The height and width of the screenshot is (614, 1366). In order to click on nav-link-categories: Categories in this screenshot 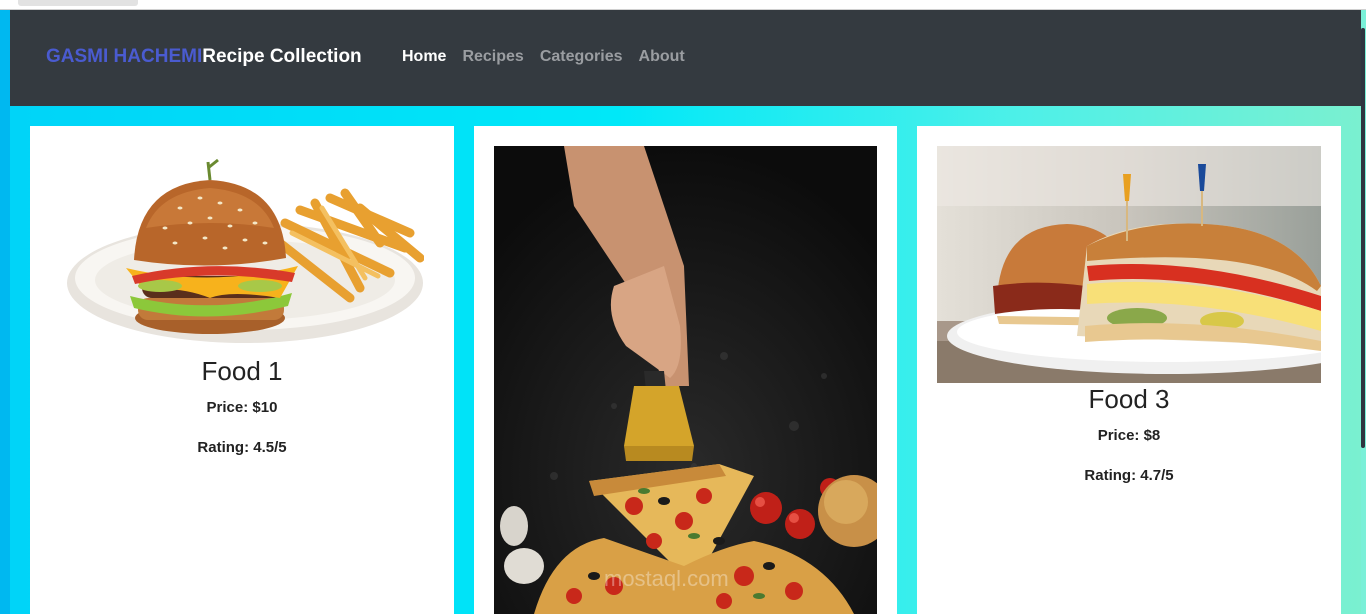, I will do `click(581, 57)`.